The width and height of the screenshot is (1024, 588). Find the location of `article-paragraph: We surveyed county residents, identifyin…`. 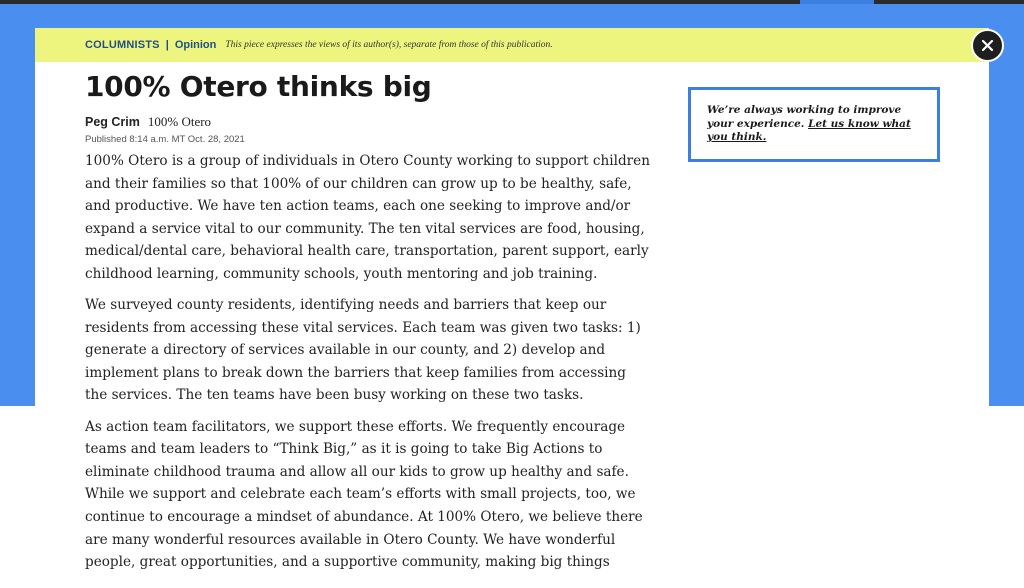

article-paragraph: We surveyed county residents, identifyin… is located at coordinates (363, 350).